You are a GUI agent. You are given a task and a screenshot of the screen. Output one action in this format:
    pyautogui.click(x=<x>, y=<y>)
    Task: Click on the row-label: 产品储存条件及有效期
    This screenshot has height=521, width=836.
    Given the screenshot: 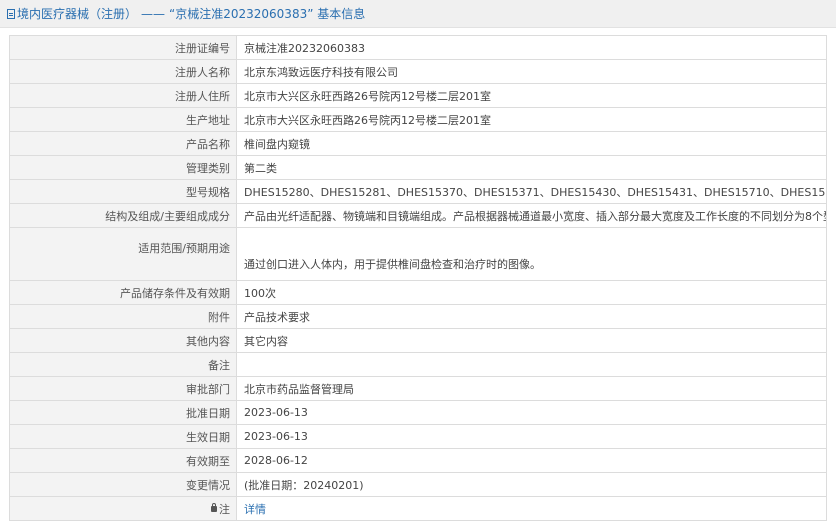 What is the action you would take?
    pyautogui.click(x=123, y=292)
    